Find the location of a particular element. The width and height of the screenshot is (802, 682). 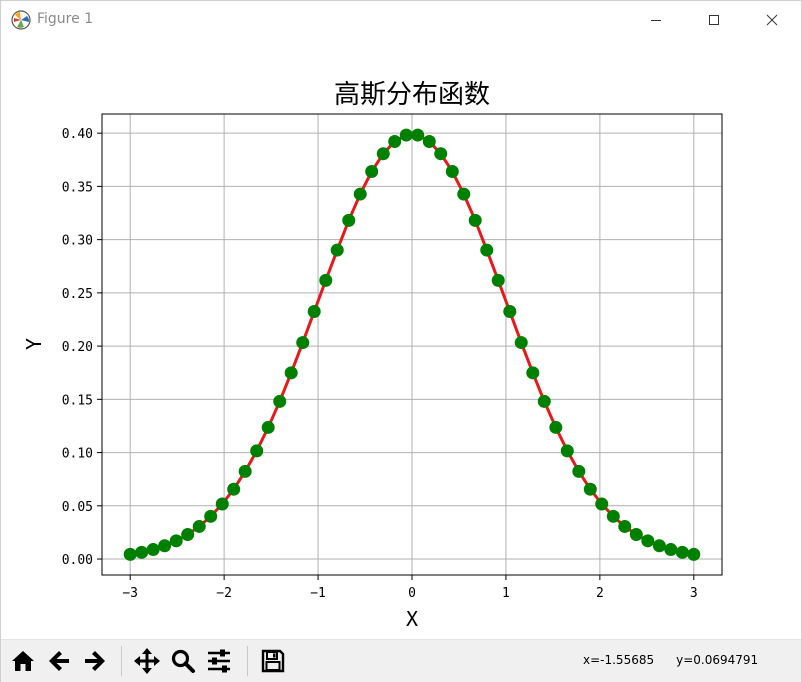

pan-button is located at coordinates (147, 661).